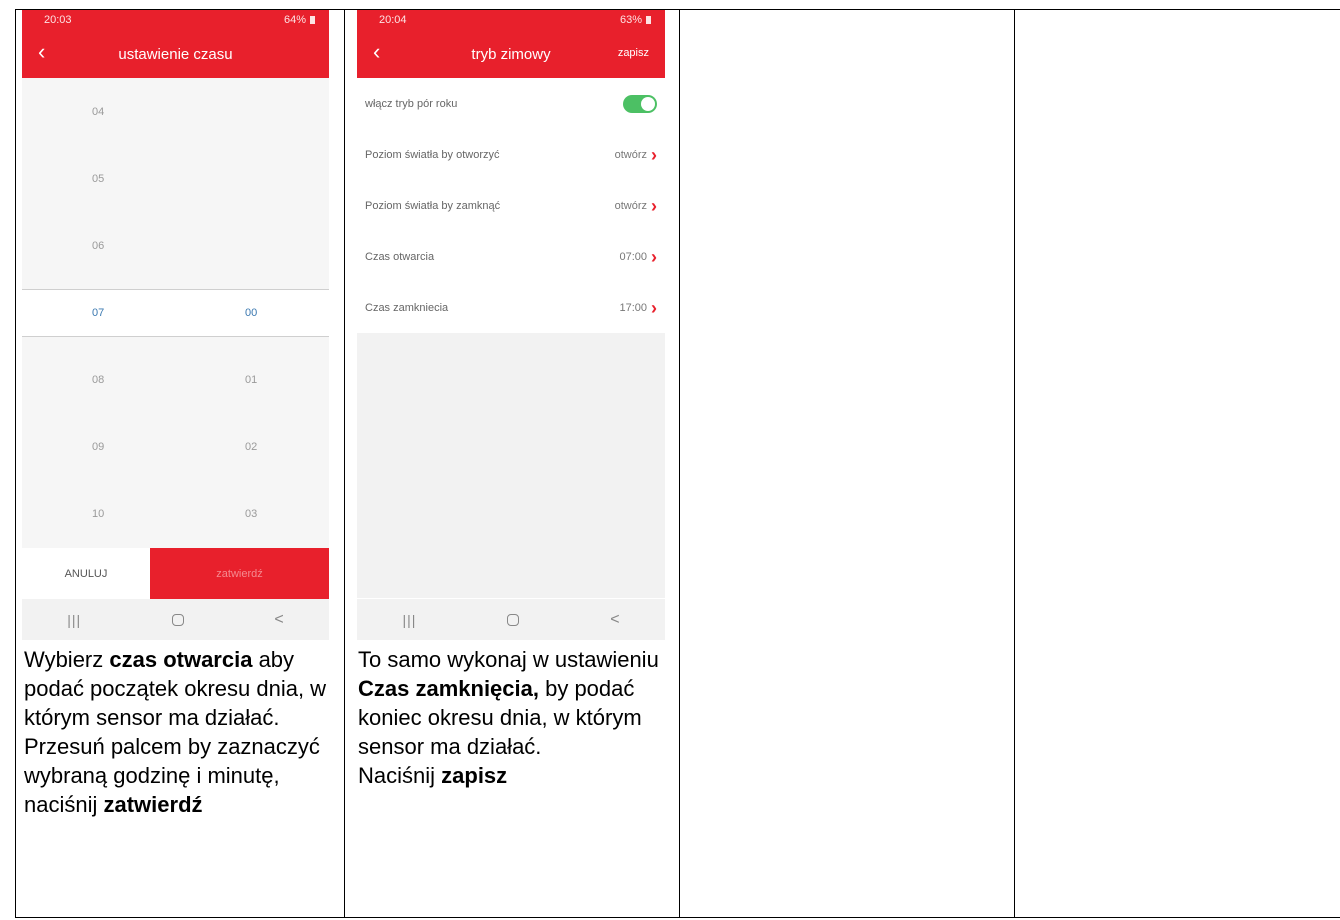  I want to click on settings-row-label: Czas zamkniecia, so click(407, 307).